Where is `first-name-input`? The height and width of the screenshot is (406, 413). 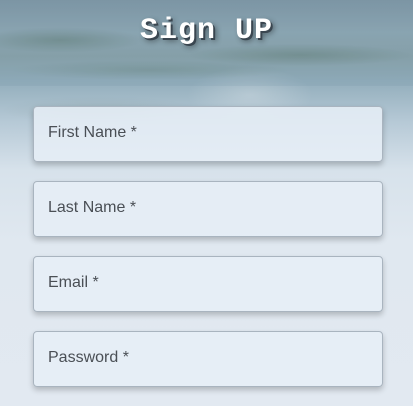 first-name-input is located at coordinates (208, 134).